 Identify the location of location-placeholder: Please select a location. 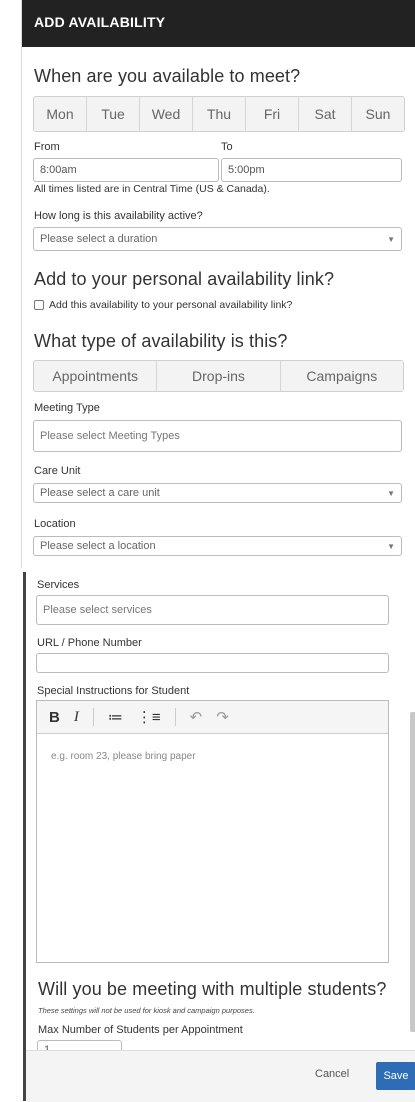
(98, 546).